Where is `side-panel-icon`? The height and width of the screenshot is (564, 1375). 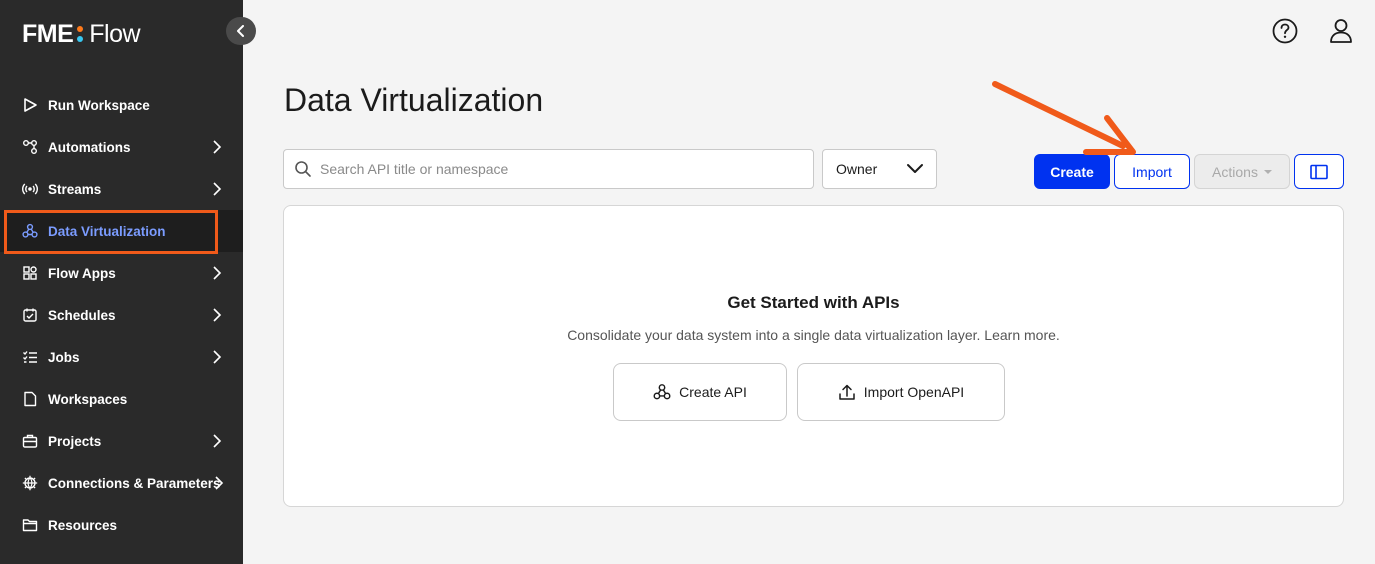 side-panel-icon is located at coordinates (1319, 171).